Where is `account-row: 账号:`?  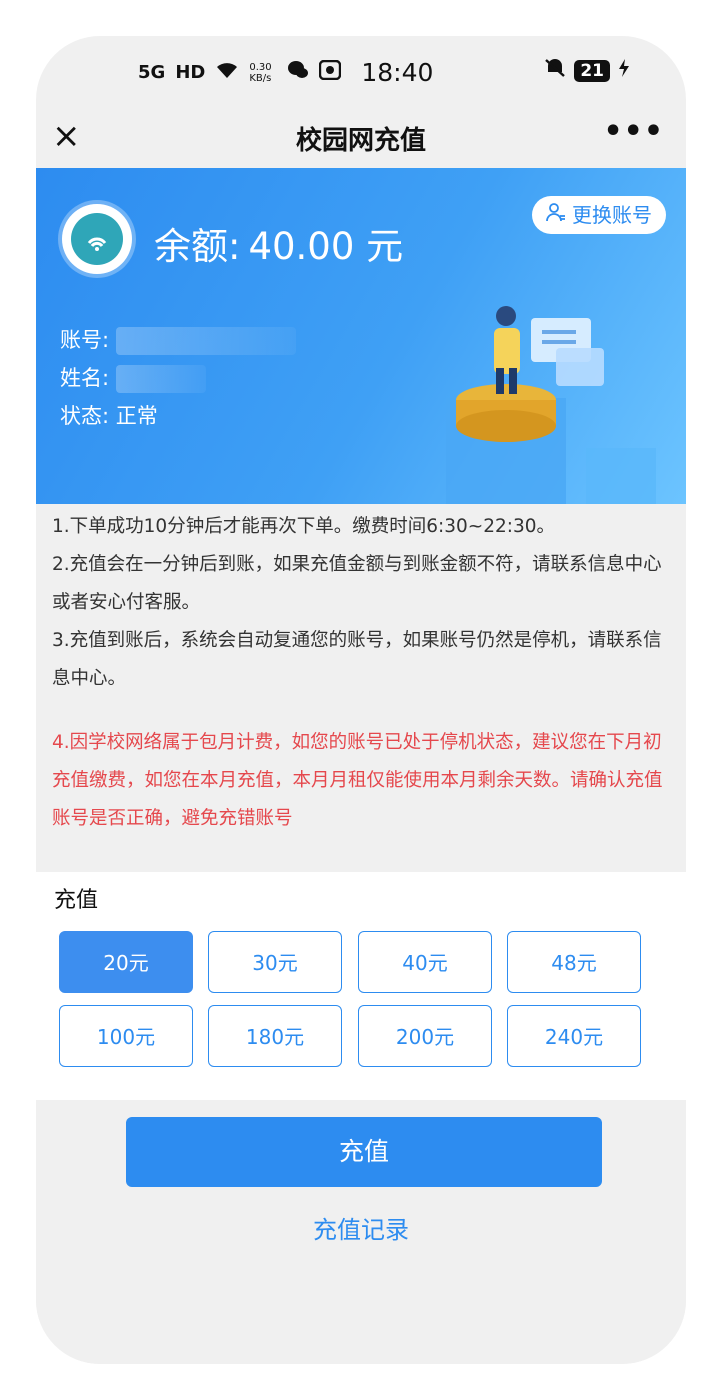 account-row: 账号: is located at coordinates (178, 339).